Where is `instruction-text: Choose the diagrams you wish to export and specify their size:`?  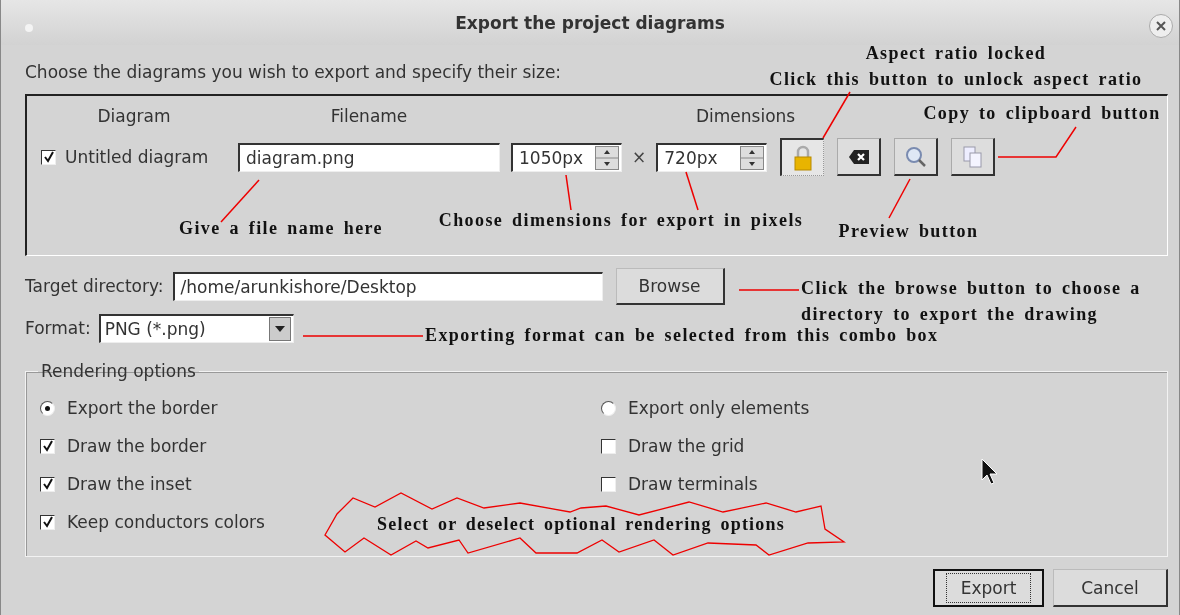
instruction-text: Choose the diagrams you wish to export and specify their size: is located at coordinates (293, 72).